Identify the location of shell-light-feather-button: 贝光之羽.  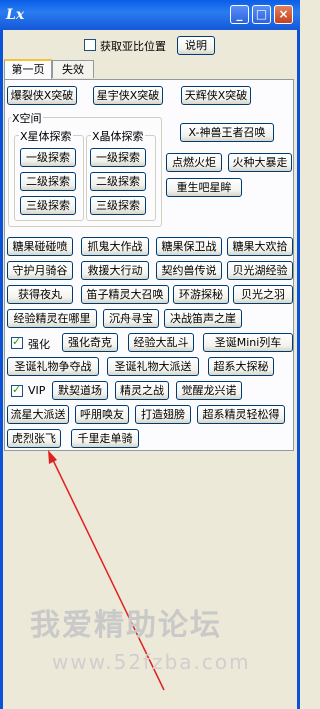
(263, 294).